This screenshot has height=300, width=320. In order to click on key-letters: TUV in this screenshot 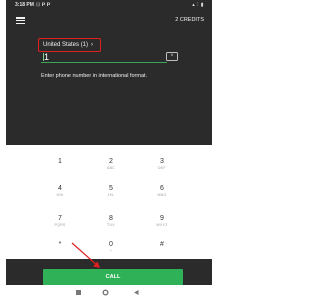, I will do `click(111, 225)`.